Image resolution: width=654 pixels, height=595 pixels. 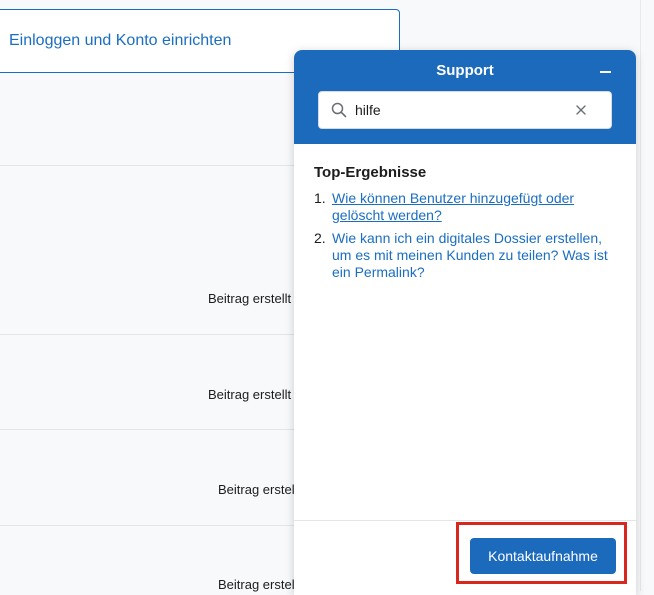 I want to click on contact-button-label: Kontaktaufnahme, so click(x=543, y=556).